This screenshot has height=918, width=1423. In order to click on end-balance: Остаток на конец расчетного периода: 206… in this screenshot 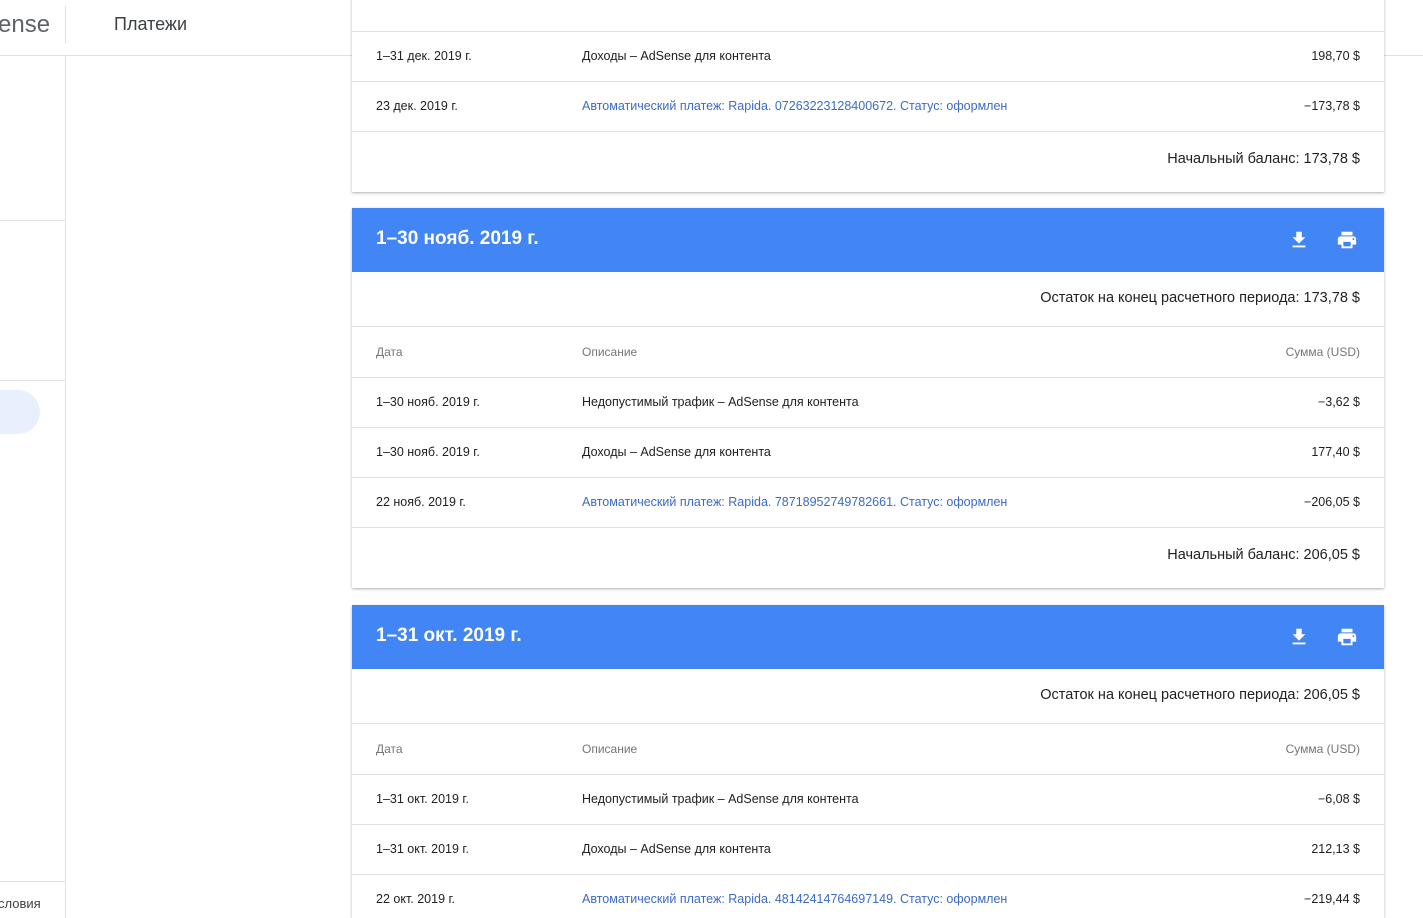, I will do `click(1200, 695)`.